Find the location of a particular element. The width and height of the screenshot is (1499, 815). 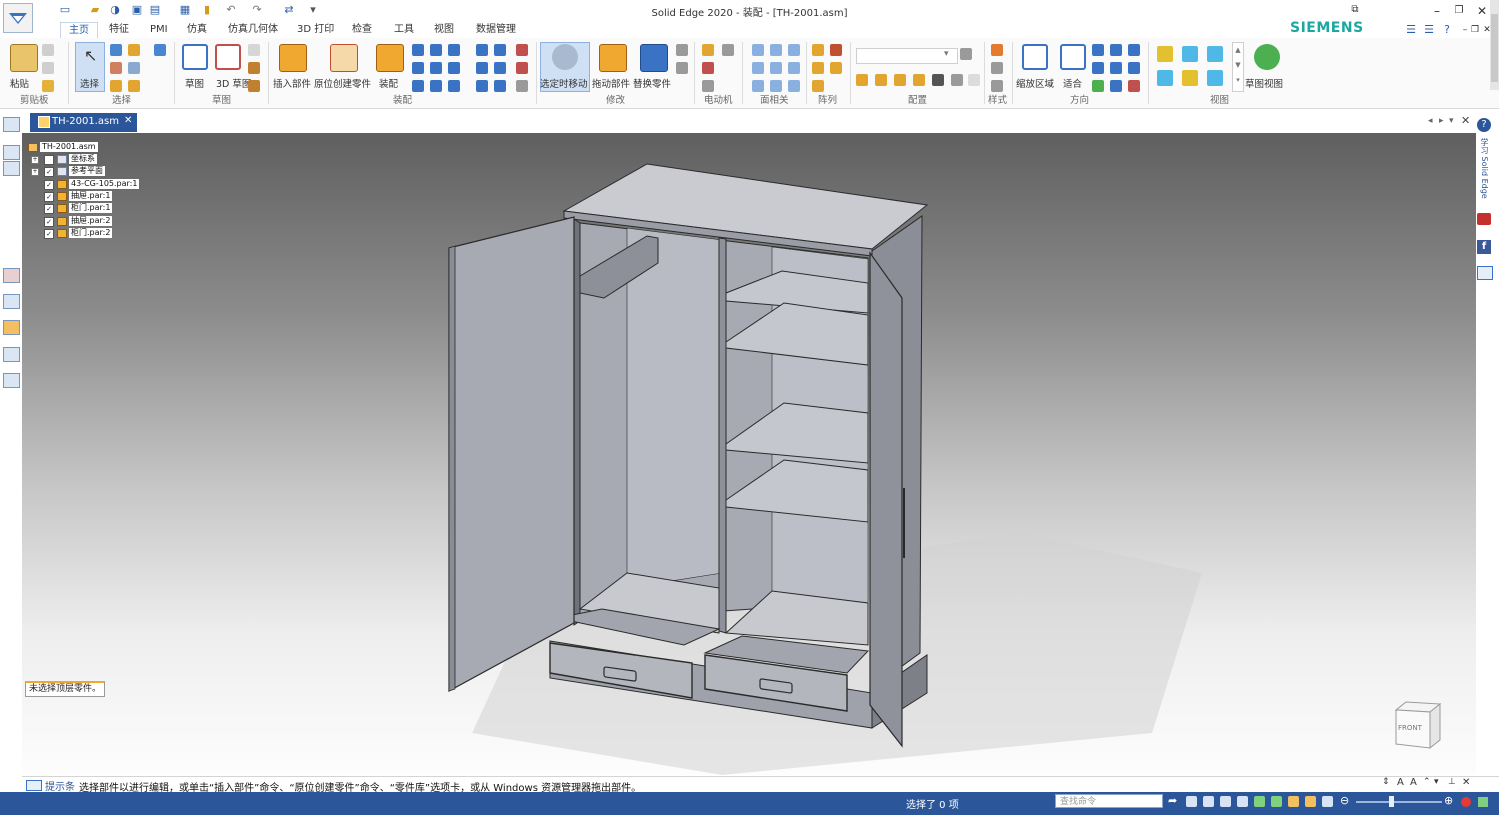

zoom-status-icon is located at coordinates (1208, 801).